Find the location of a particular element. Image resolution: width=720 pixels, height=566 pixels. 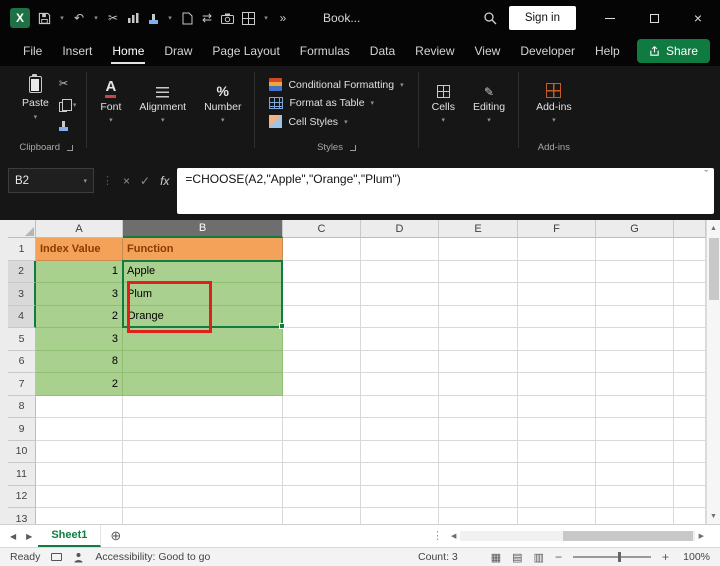

cell-D9 is located at coordinates (400, 429).